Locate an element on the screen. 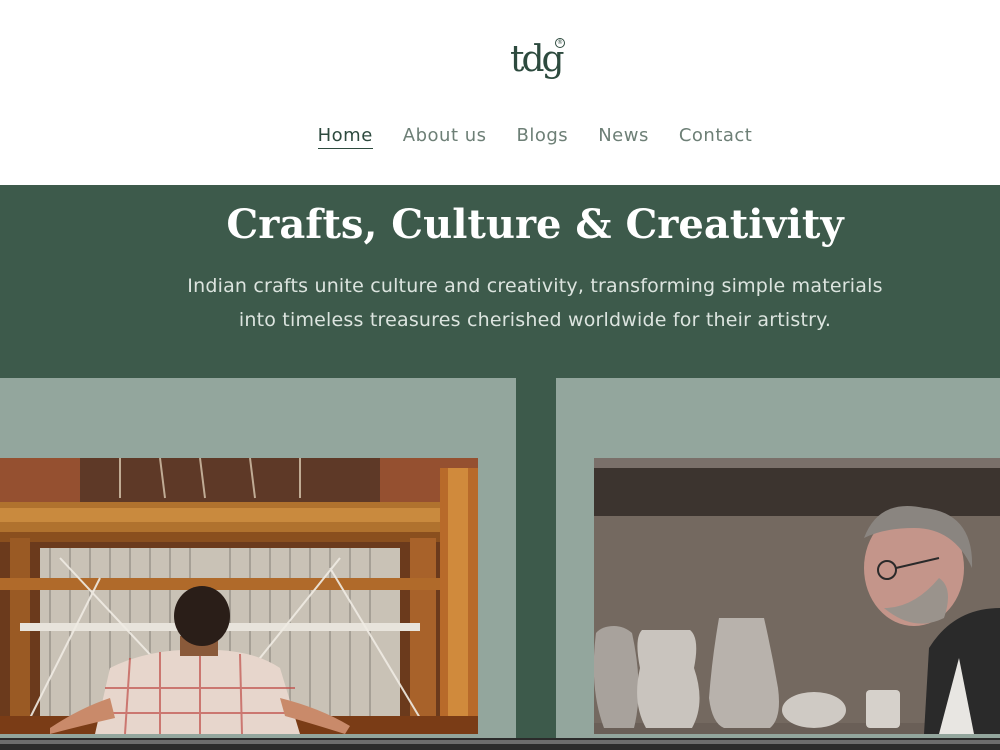  nav-item-home: Home is located at coordinates (345, 136).